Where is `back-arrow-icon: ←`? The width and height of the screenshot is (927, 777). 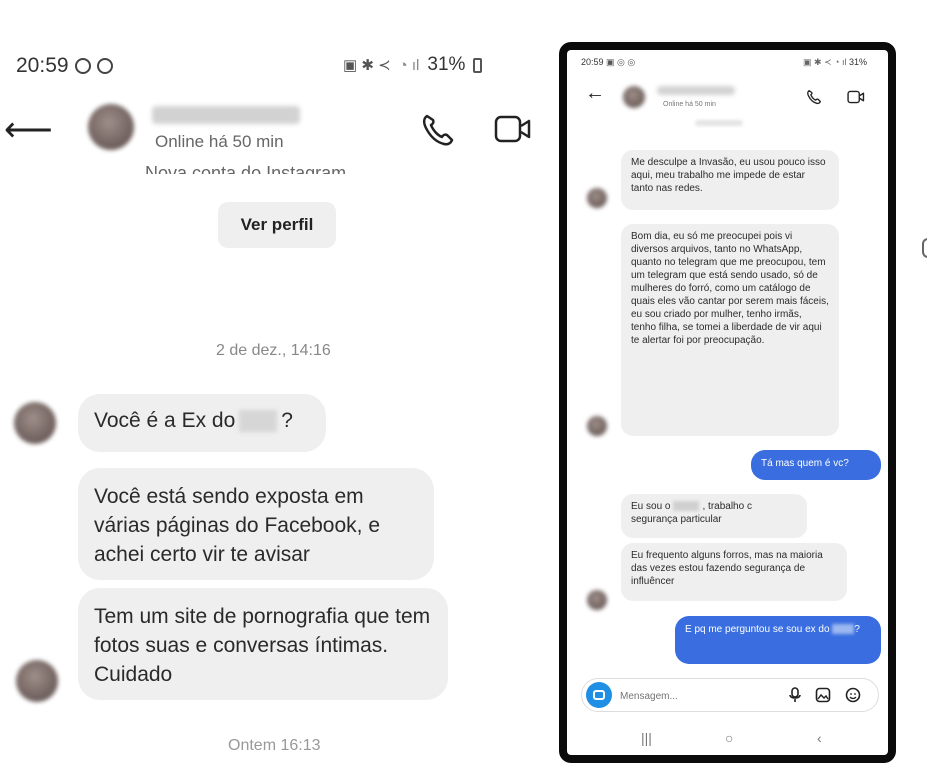 back-arrow-icon: ← is located at coordinates (595, 93).